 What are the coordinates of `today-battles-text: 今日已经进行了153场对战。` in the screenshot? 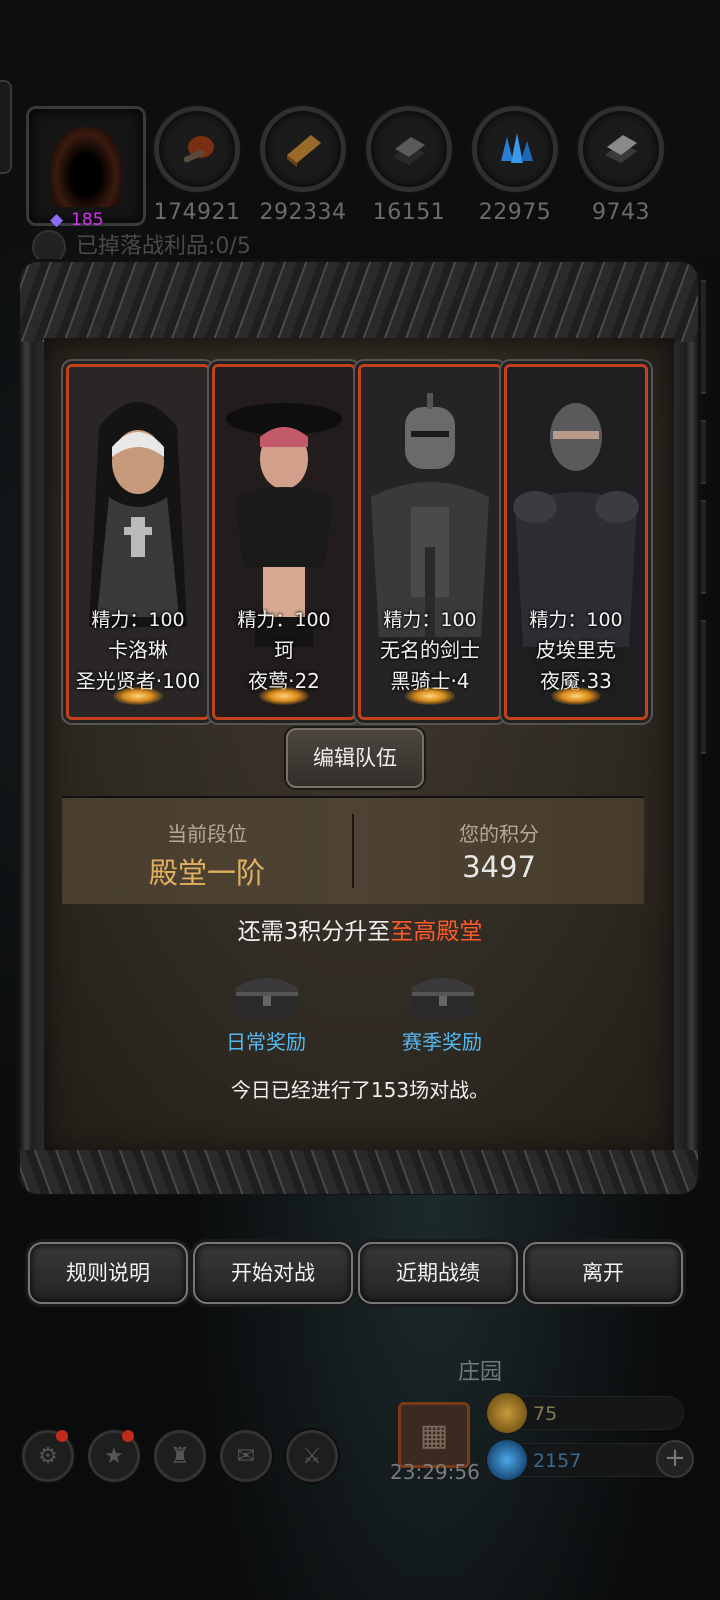 It's located at (360, 1090).